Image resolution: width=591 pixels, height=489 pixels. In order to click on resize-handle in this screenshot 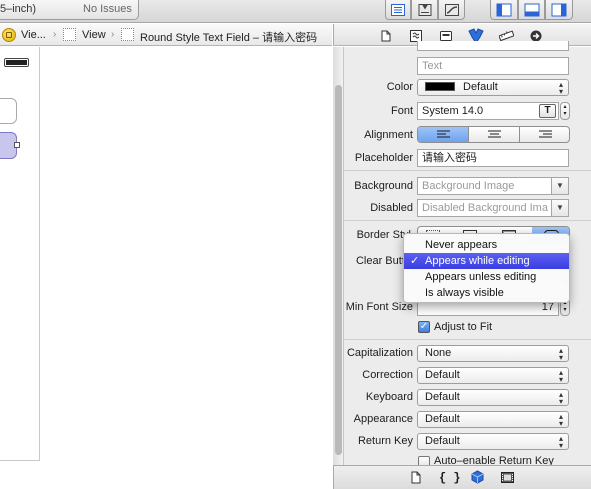, I will do `click(17, 145)`.